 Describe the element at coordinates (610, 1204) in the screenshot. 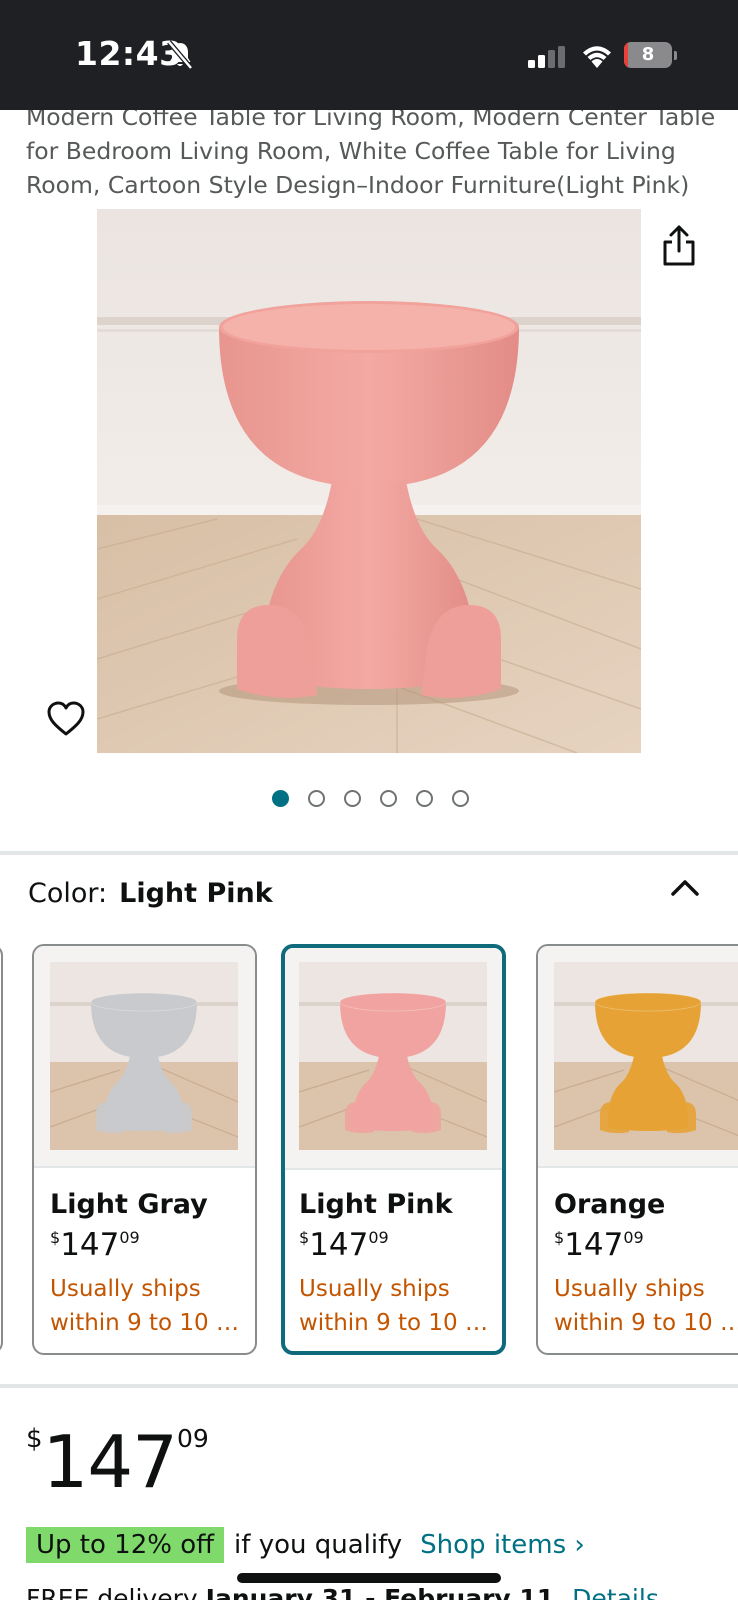

I see `swatch-color-name: Orange` at that location.